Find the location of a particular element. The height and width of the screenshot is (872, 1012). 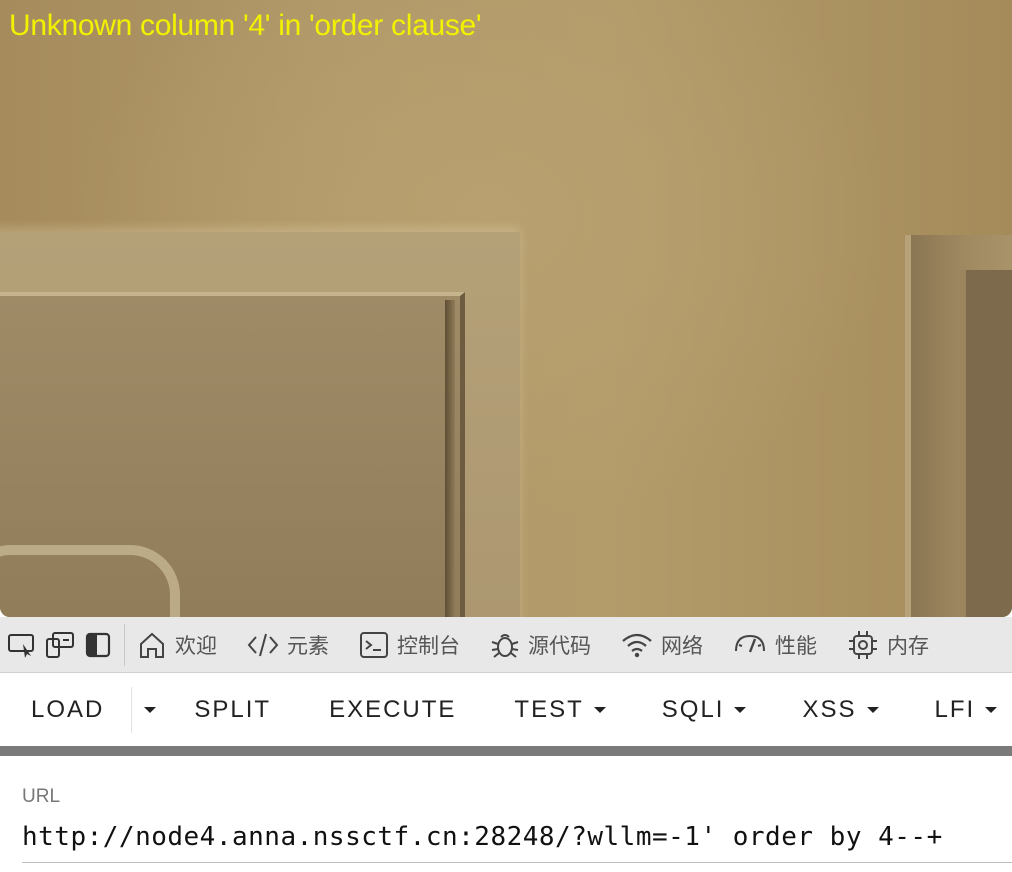

tab-performance: 性能 is located at coordinates (775, 645).